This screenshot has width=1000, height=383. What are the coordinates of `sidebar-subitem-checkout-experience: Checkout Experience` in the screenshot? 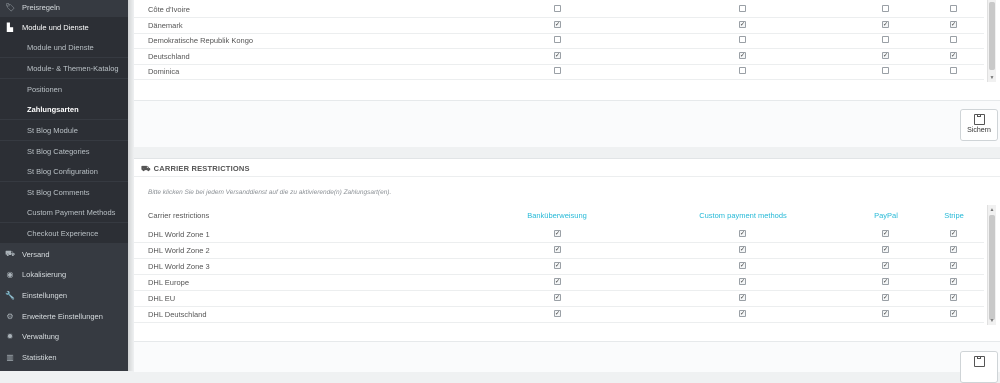 It's located at (64, 233).